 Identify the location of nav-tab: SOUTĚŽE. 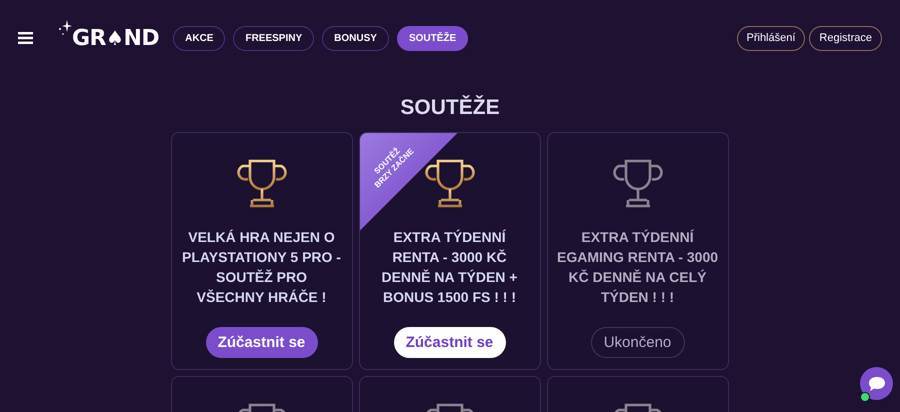
(432, 38).